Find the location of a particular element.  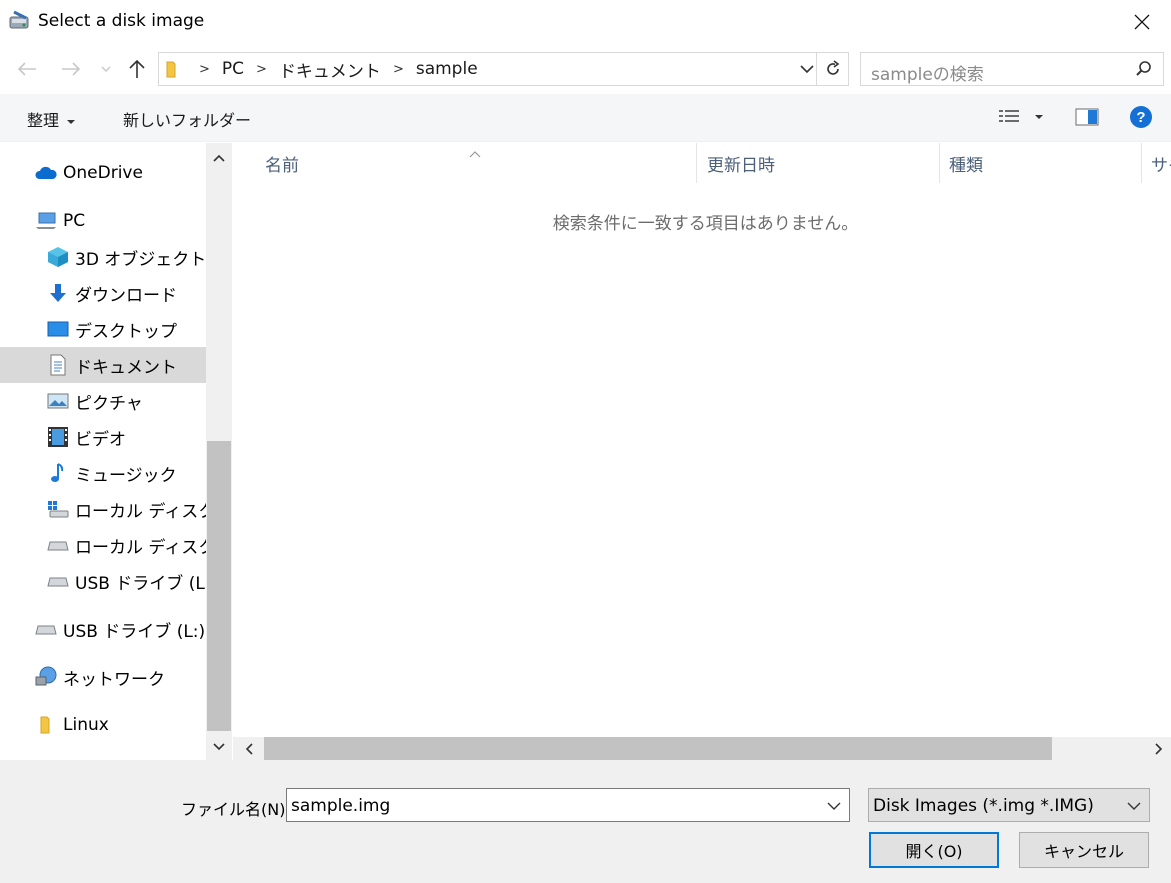

close-button is located at coordinates (1142, 22).